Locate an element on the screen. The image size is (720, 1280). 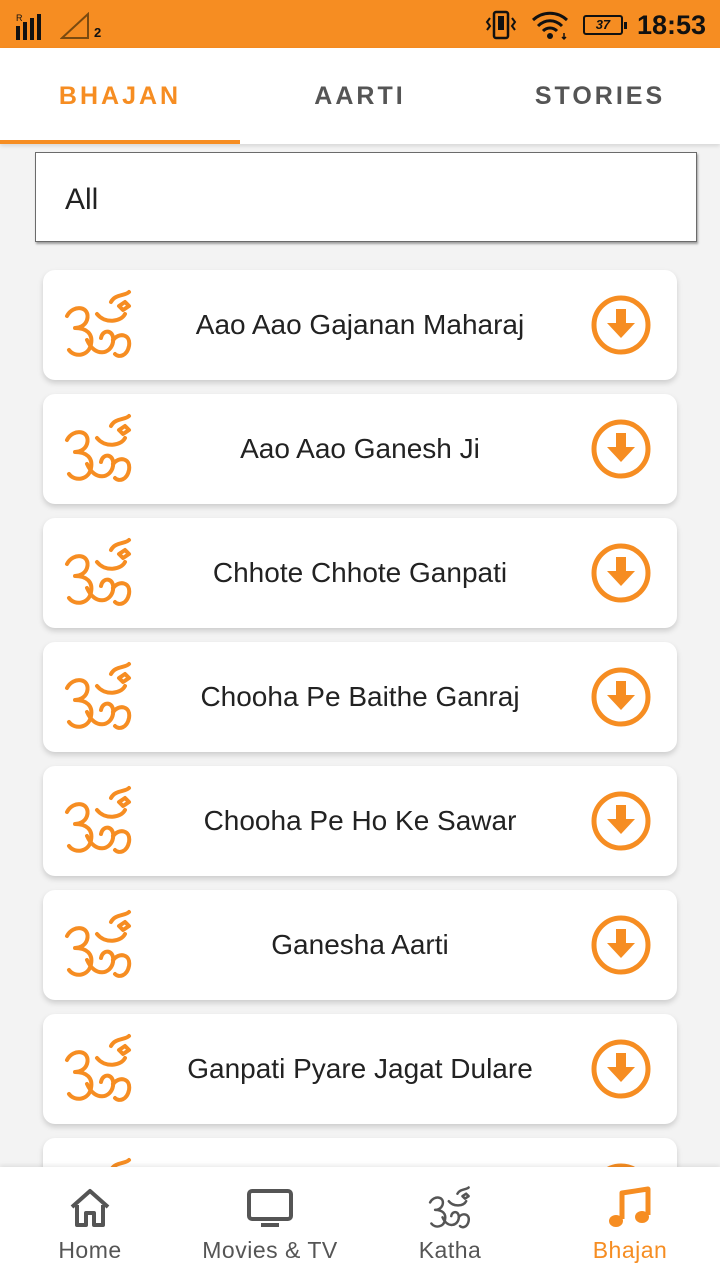
tab-stories: STORIES is located at coordinates (600, 96).